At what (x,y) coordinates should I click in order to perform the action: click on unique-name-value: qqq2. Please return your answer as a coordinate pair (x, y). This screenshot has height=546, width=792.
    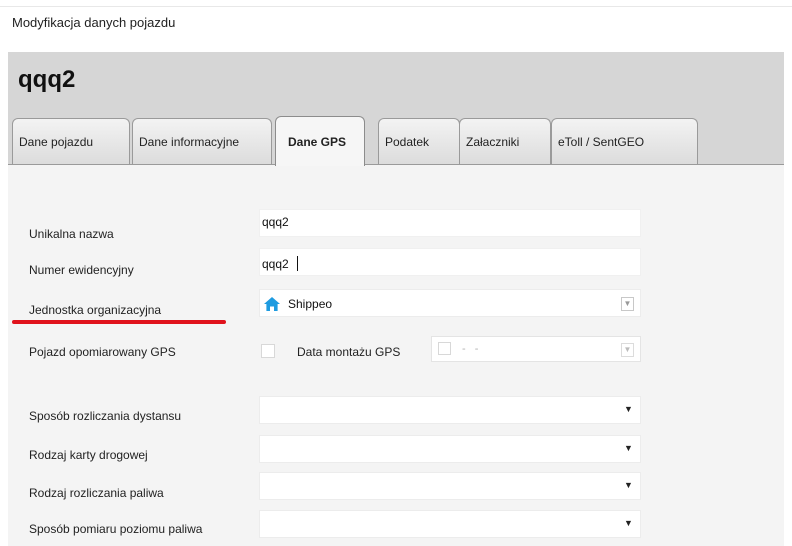
    Looking at the image, I should click on (275, 222).